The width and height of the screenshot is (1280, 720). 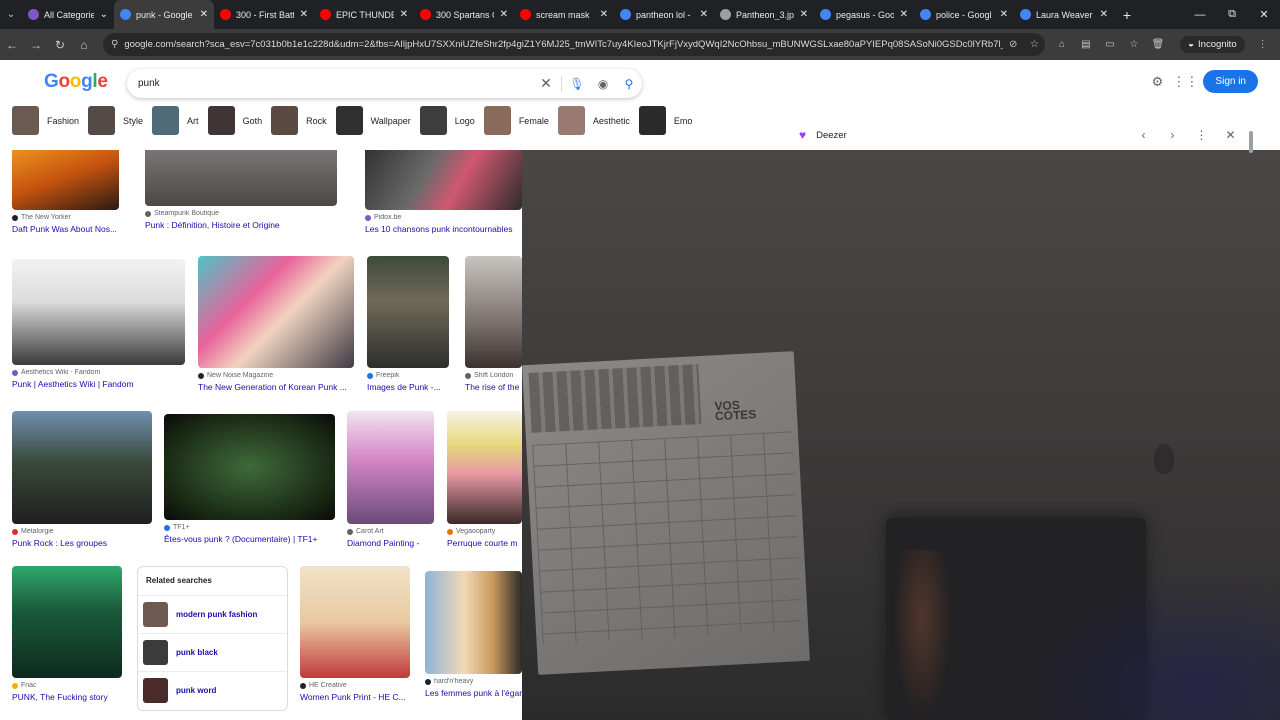 What do you see at coordinates (115, 120) in the screenshot?
I see `filter-chip: Style` at bounding box center [115, 120].